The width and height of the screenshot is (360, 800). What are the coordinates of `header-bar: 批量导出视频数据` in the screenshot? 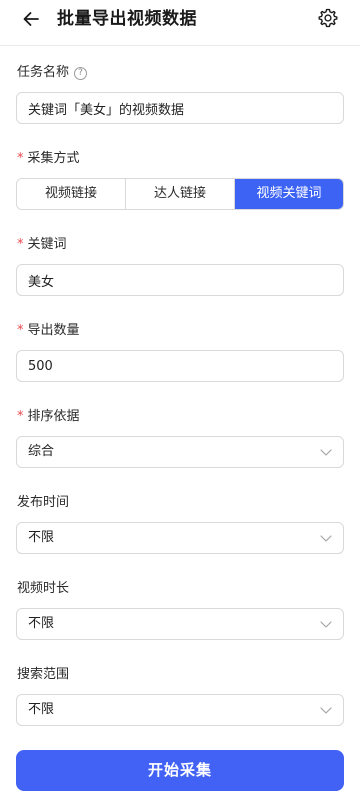 It's located at (180, 23).